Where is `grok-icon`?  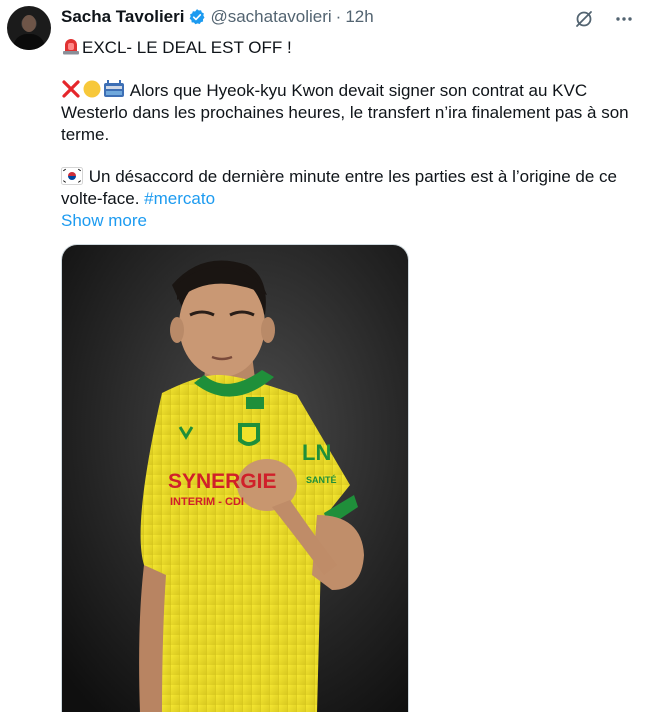 grok-icon is located at coordinates (584, 19).